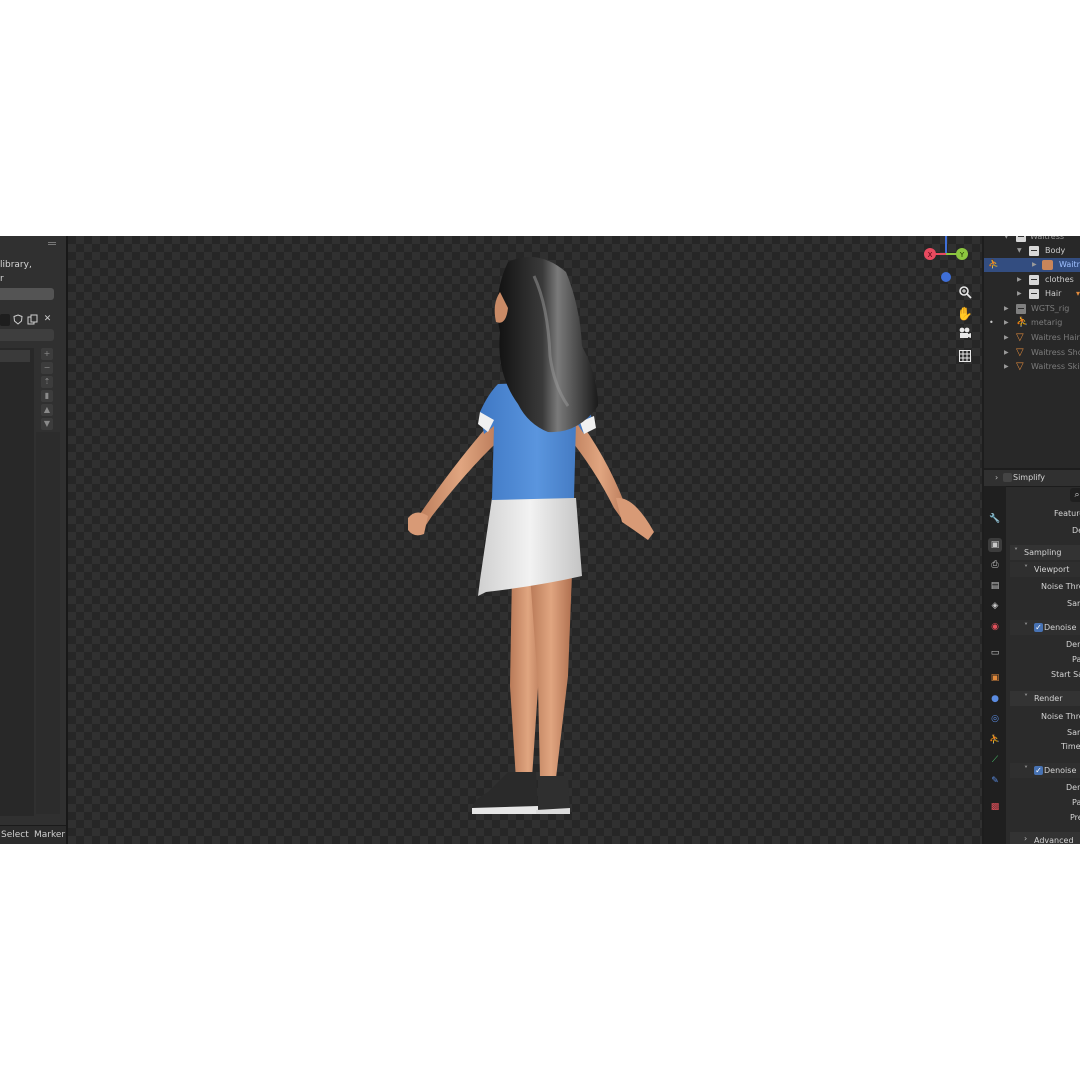 Image resolution: width=1080 pixels, height=1080 pixels. I want to click on outliner-row: ▶ Hair ▾, so click(1032, 294).